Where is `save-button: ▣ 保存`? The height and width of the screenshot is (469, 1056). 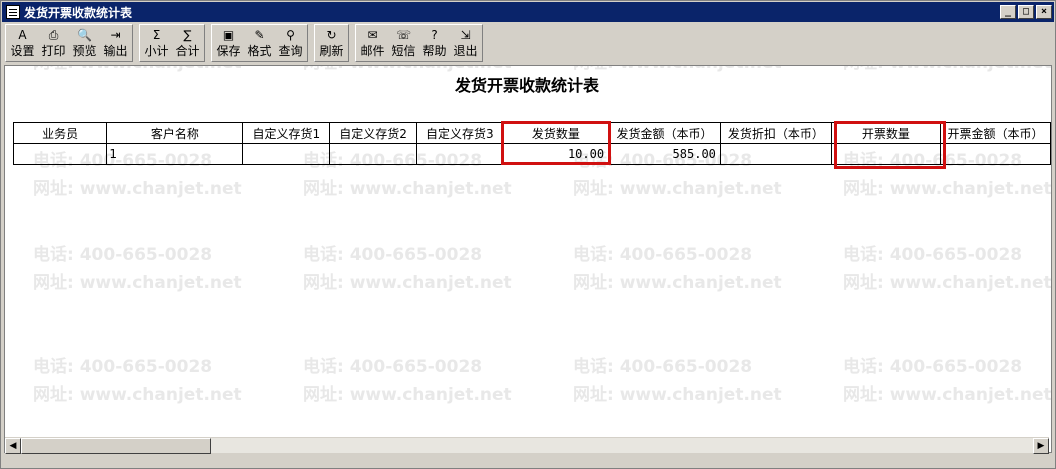 save-button: ▣ 保存 is located at coordinates (228, 43).